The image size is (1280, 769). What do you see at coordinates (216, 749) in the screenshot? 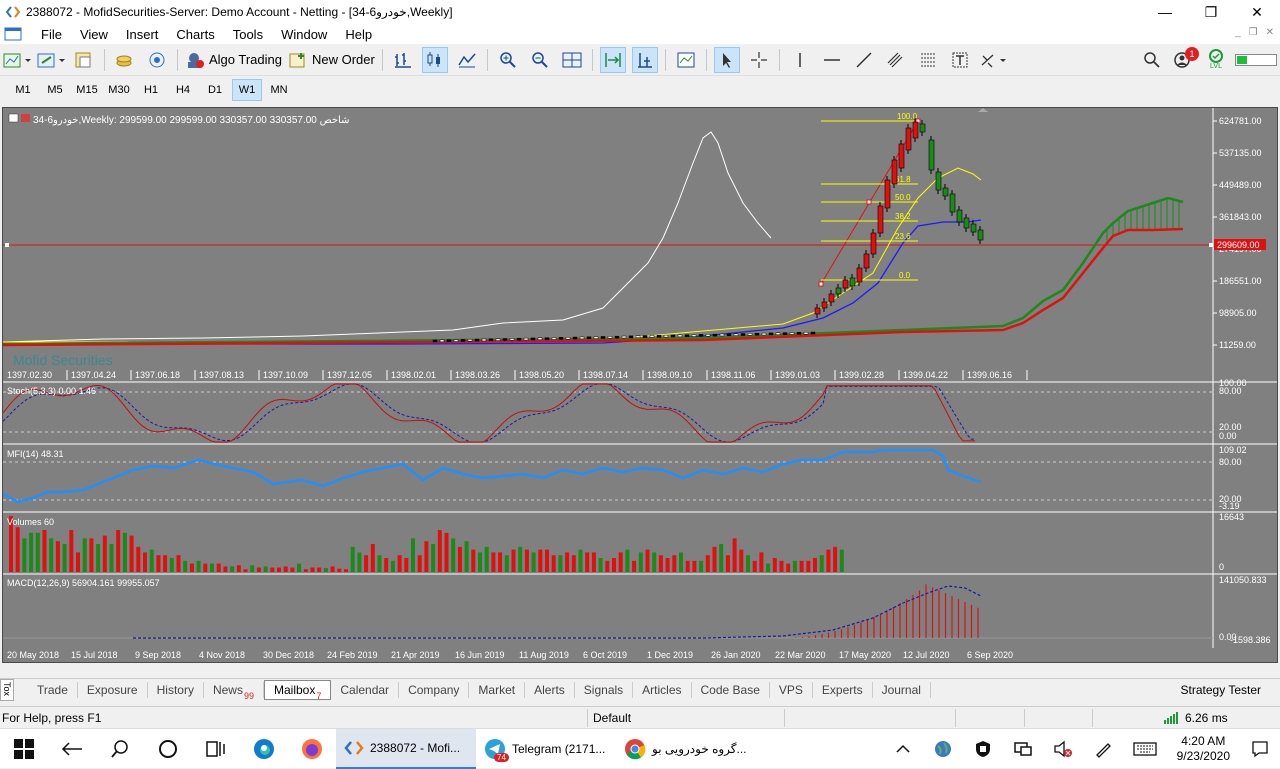
I see `task-view-button` at bounding box center [216, 749].